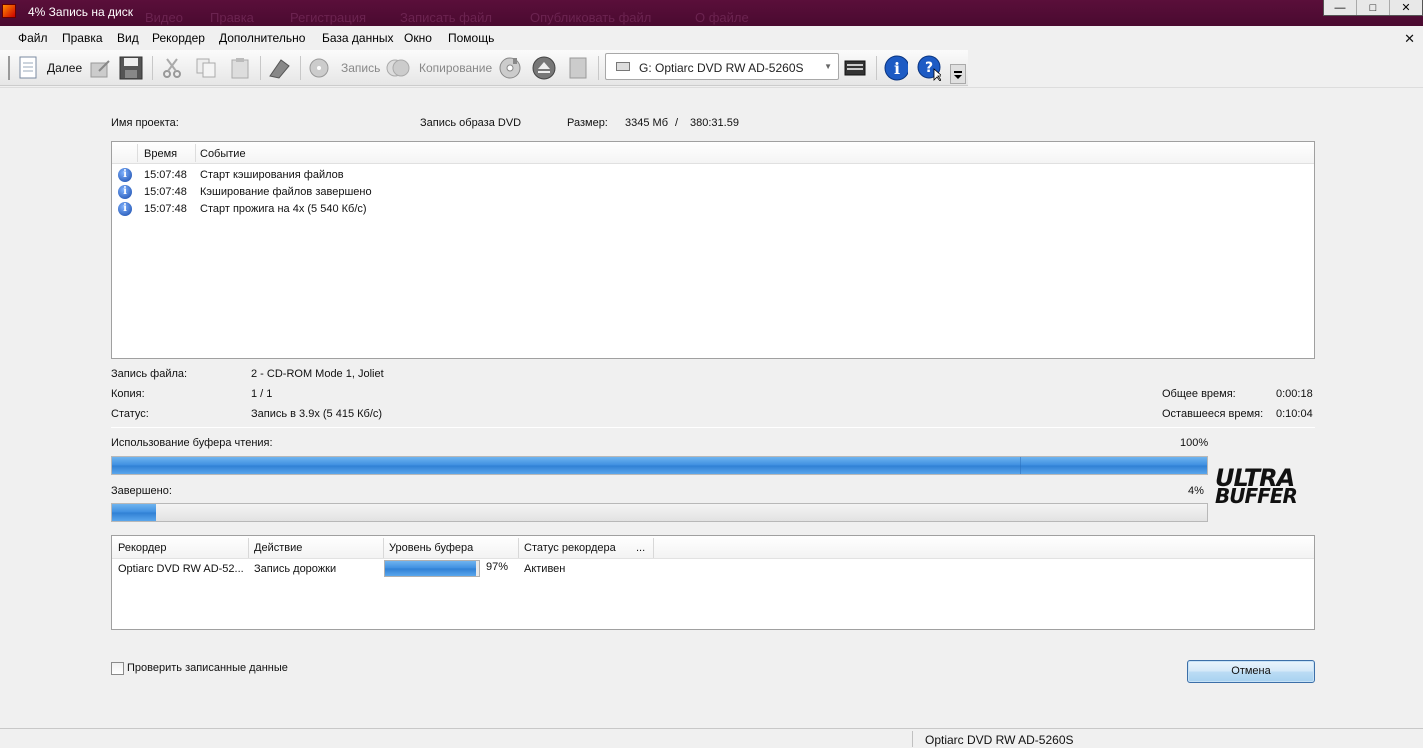  I want to click on cancel-button: Отмена, so click(1251, 671).